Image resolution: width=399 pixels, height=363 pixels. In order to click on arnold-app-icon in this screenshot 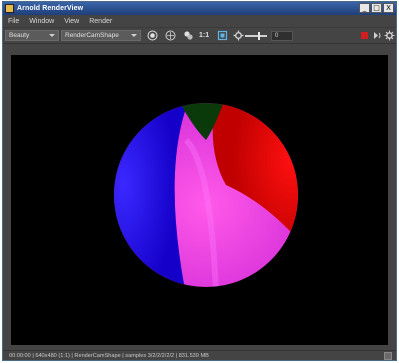, I will do `click(9, 8)`.